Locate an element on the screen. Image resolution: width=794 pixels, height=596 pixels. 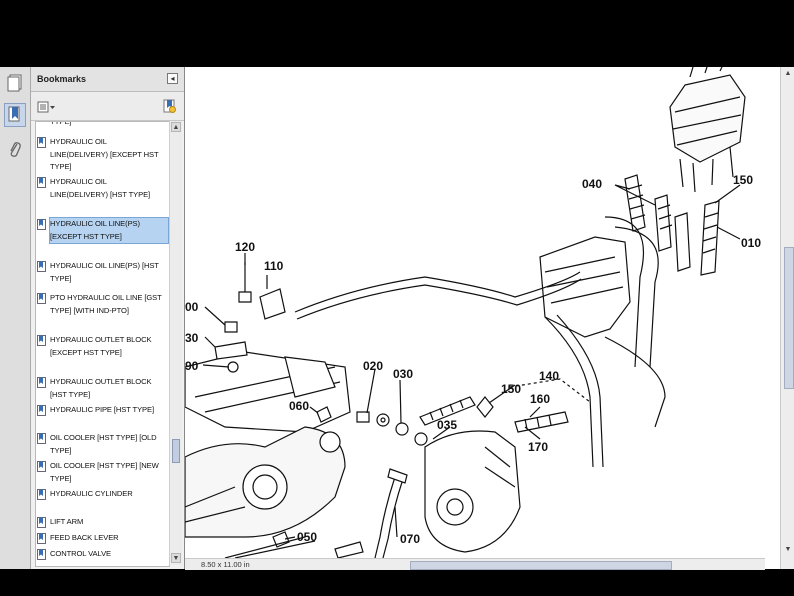
callout-035: 035 is located at coordinates (447, 425).